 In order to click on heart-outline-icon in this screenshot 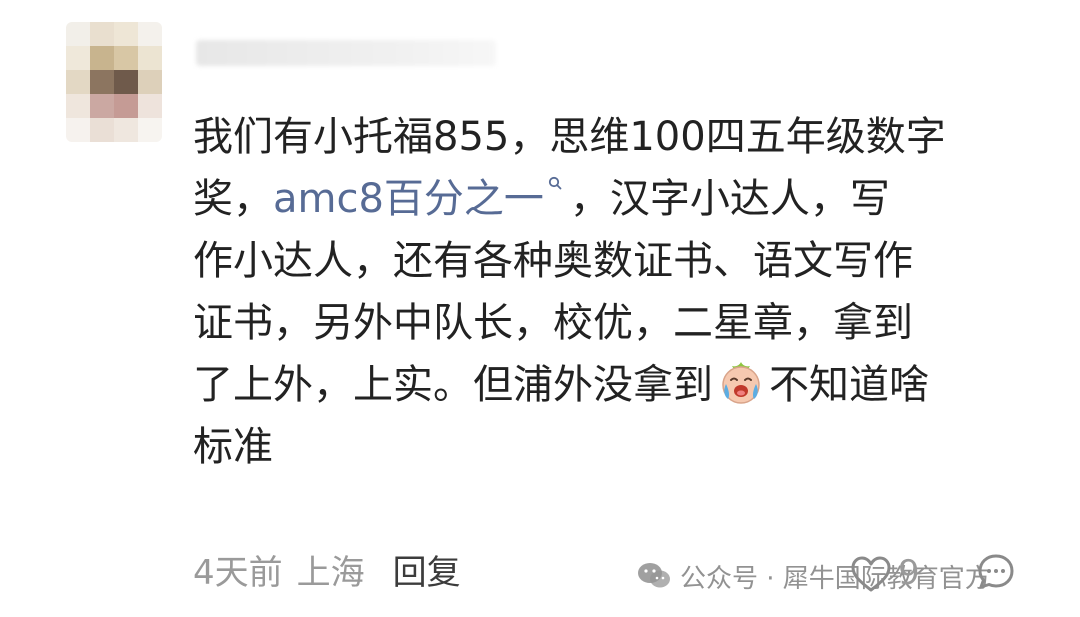, I will do `click(871, 574)`.